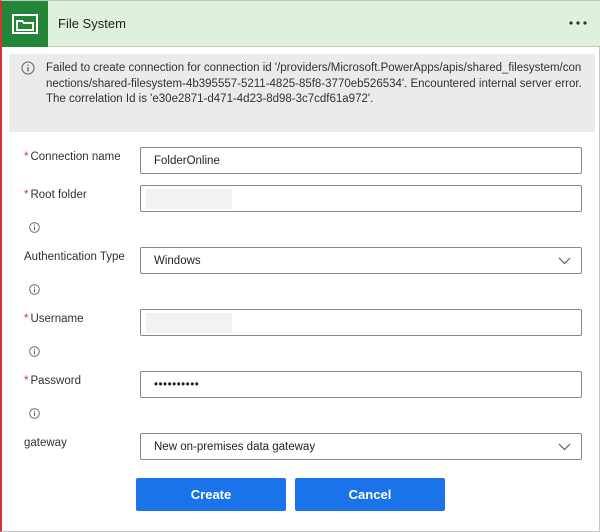 This screenshot has height=532, width=600. What do you see at coordinates (75, 157) in the screenshot?
I see `connection-name-label-text: Connection name` at bounding box center [75, 157].